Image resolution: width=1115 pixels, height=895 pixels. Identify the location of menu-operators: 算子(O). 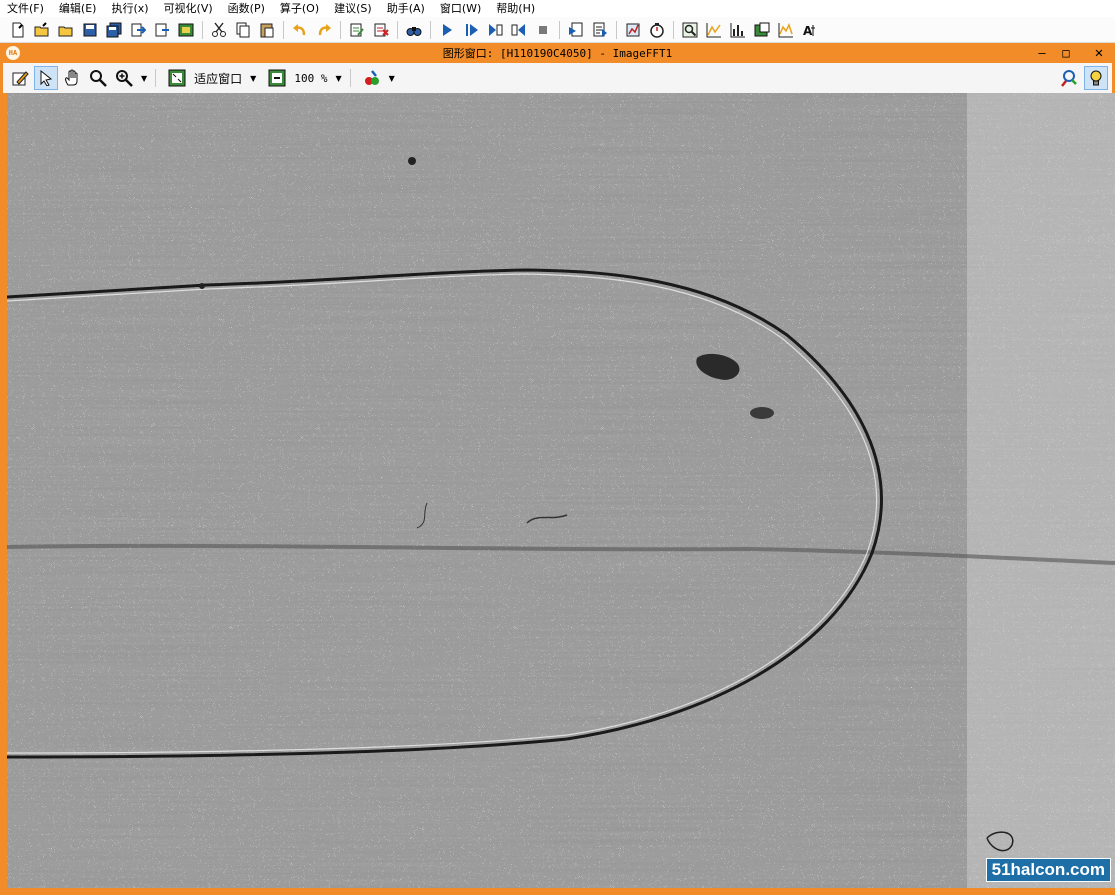
(300, 8).